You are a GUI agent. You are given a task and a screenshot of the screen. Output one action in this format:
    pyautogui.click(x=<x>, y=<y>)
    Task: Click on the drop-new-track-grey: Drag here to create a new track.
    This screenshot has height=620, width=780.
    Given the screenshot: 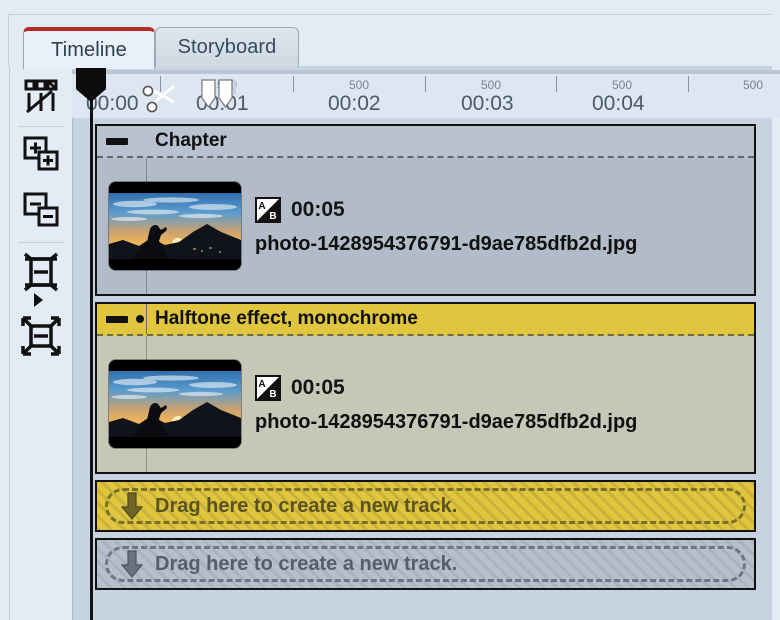 What is the action you would take?
    pyautogui.click(x=425, y=564)
    